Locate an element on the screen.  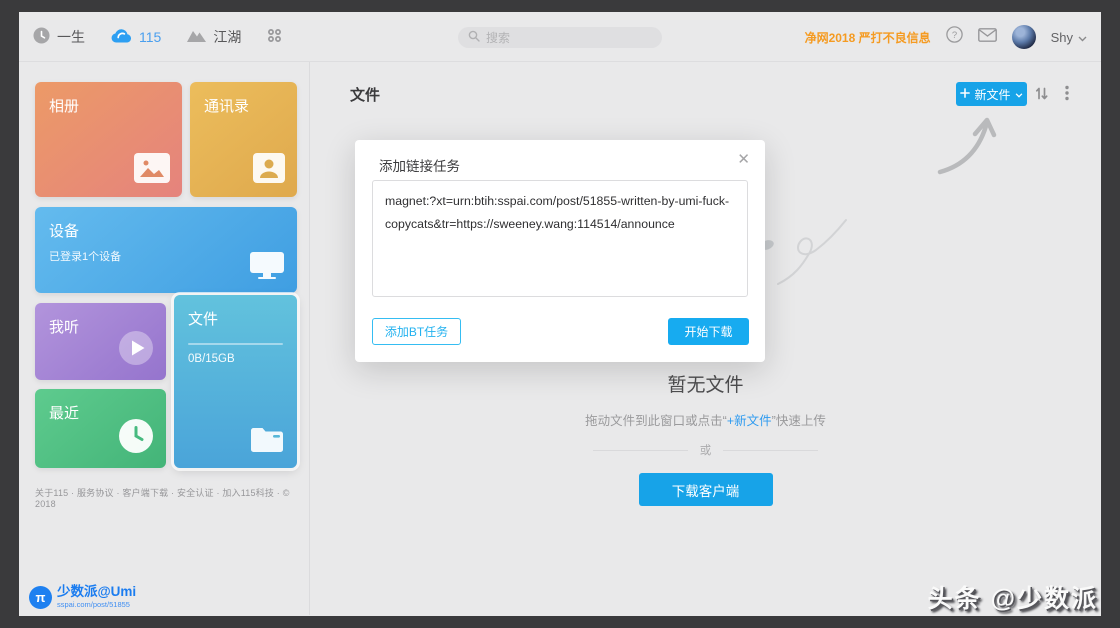
sidebar-tile-devices: 设备 已登录1个设备 is located at coordinates (166, 250).